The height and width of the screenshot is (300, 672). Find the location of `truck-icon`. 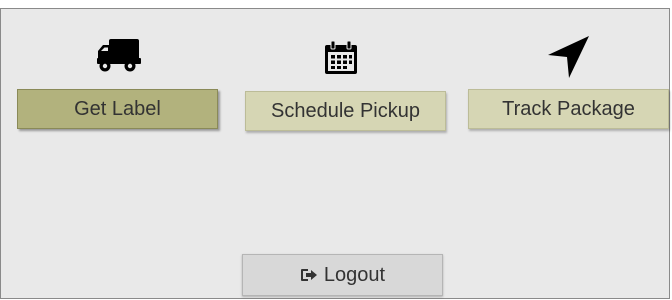

truck-icon is located at coordinates (119, 56).